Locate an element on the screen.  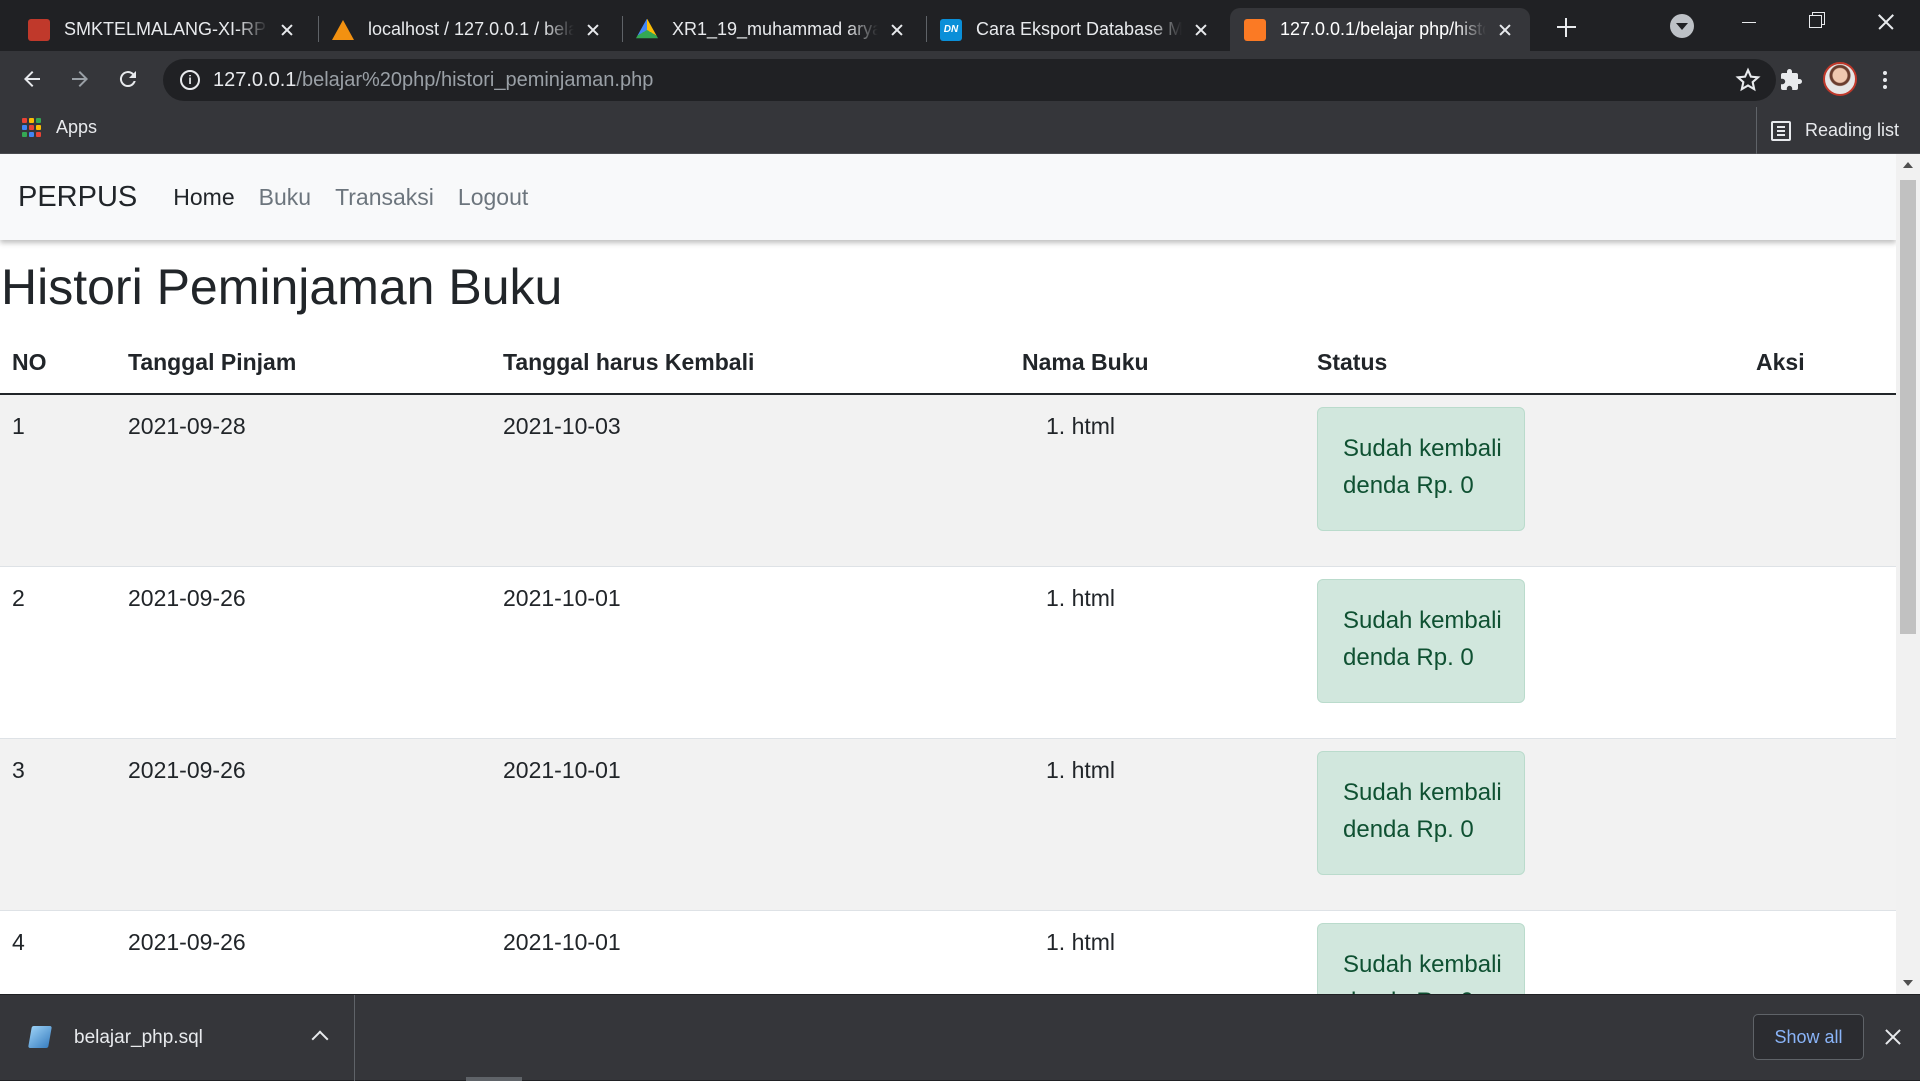
back-button is located at coordinates (32, 79).